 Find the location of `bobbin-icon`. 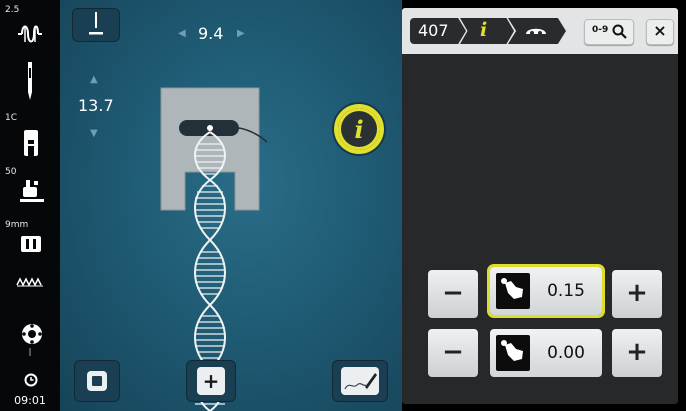

bobbin-icon is located at coordinates (32, 334).